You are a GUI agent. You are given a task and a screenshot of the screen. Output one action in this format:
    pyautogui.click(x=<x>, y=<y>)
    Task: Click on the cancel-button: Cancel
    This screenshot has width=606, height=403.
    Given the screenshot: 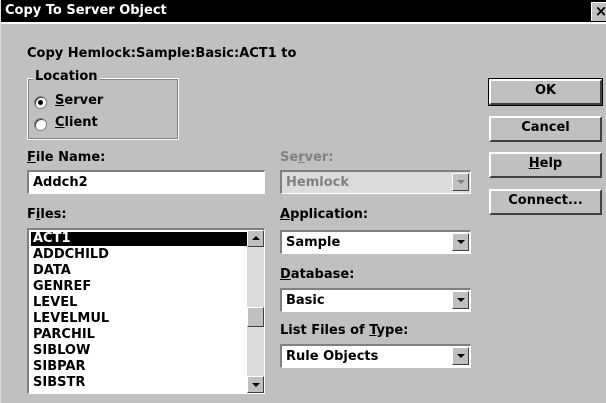 What is the action you would take?
    pyautogui.click(x=545, y=129)
    